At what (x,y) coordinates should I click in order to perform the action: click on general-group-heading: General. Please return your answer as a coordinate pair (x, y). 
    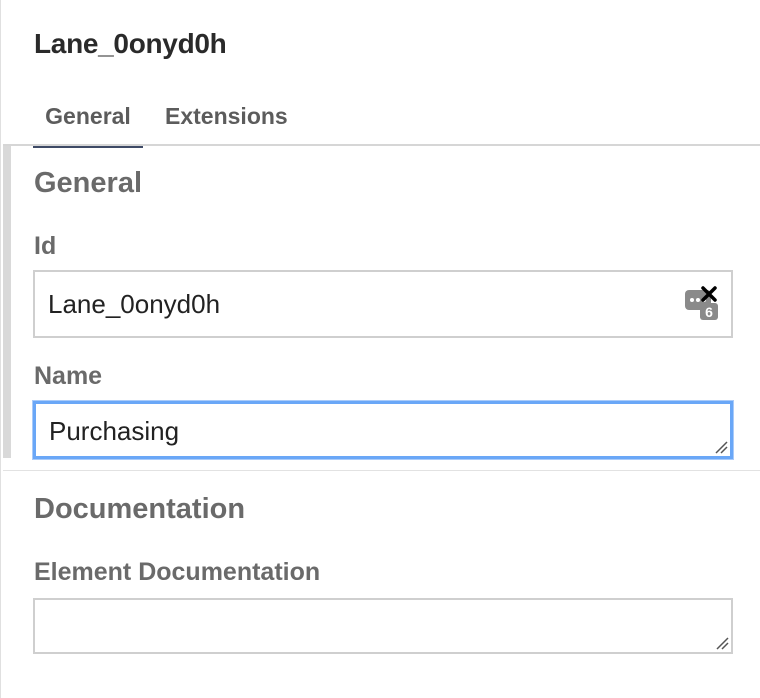
    Looking at the image, I should click on (88, 183).